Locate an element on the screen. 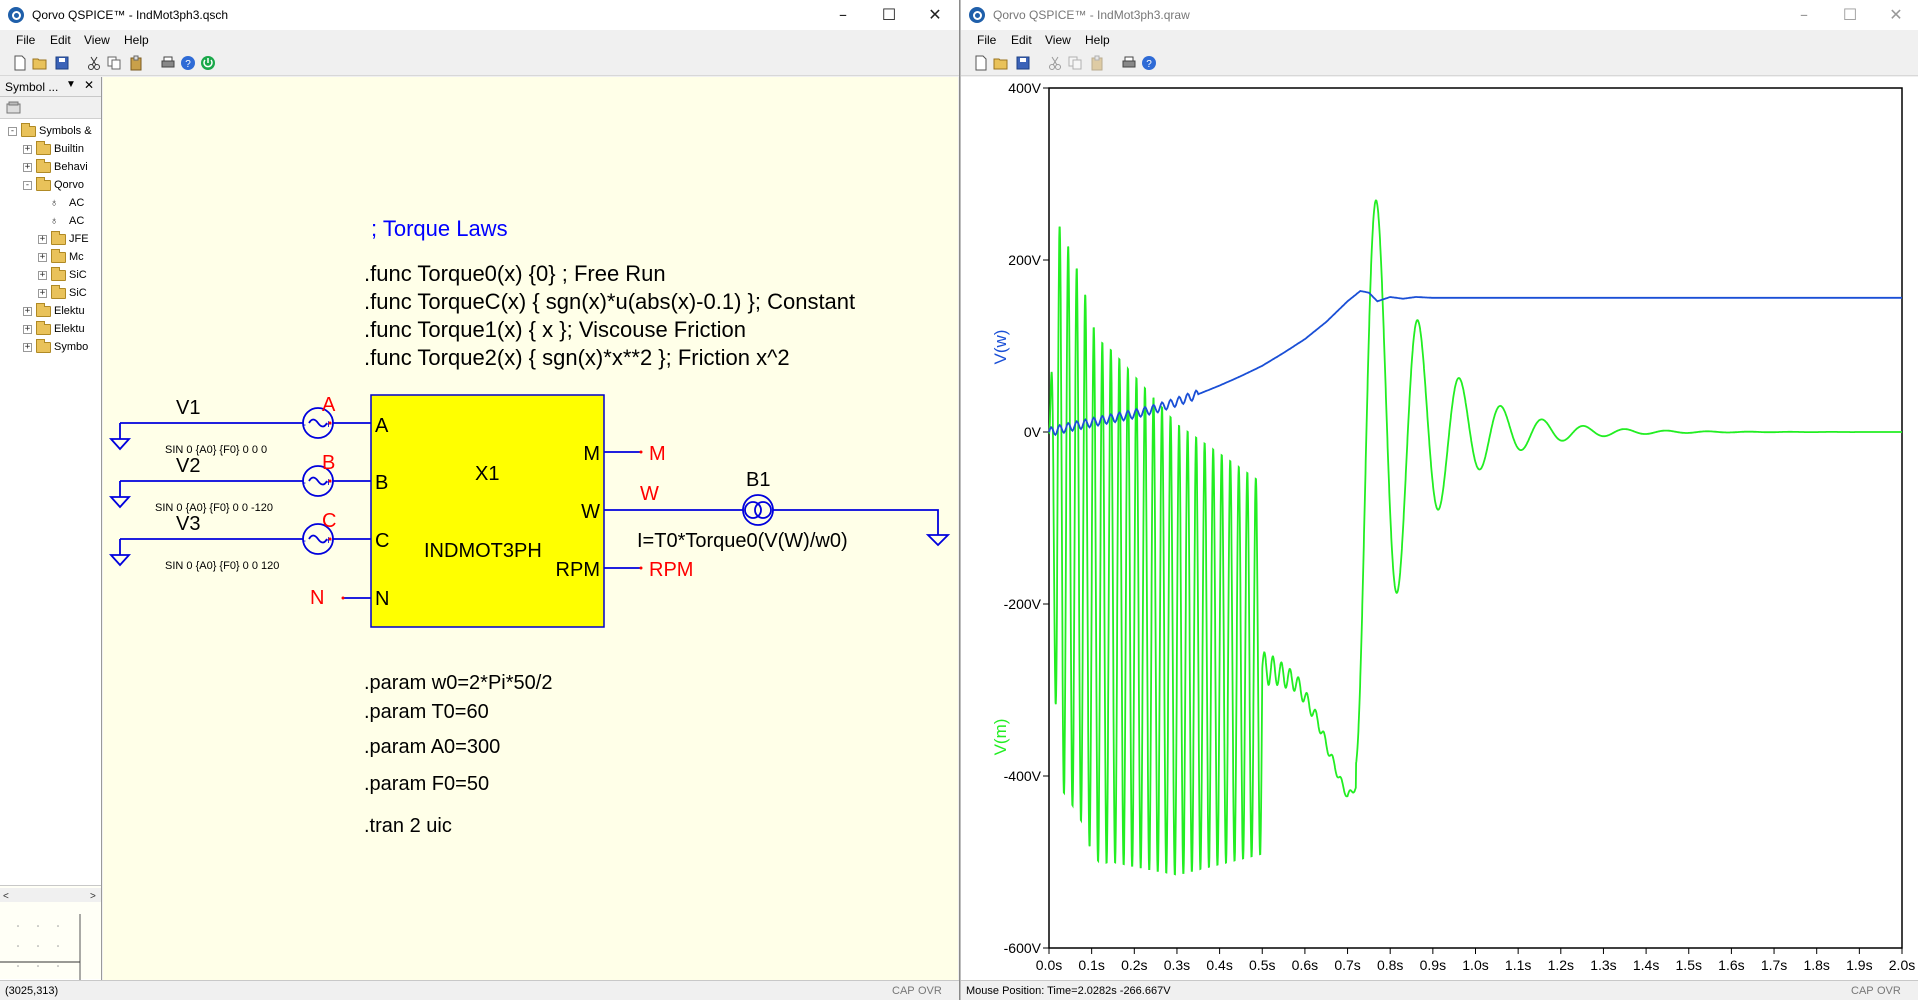  motor-block is located at coordinates (487, 511).